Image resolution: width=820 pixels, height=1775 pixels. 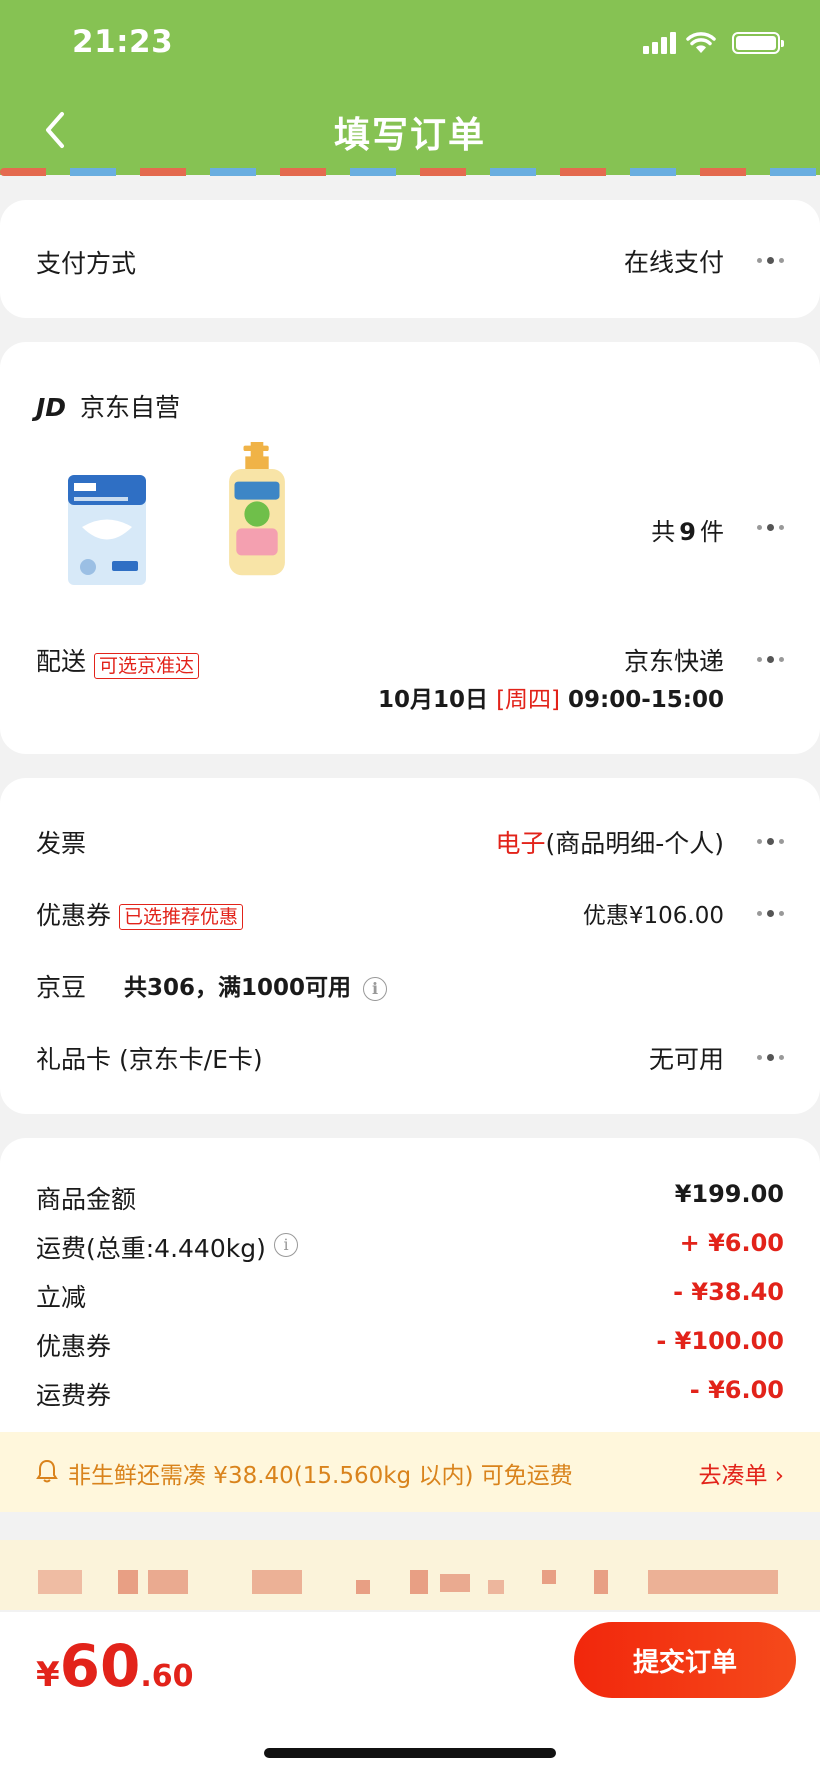 I want to click on giftcard-value: 无可用, so click(x=686, y=1059).